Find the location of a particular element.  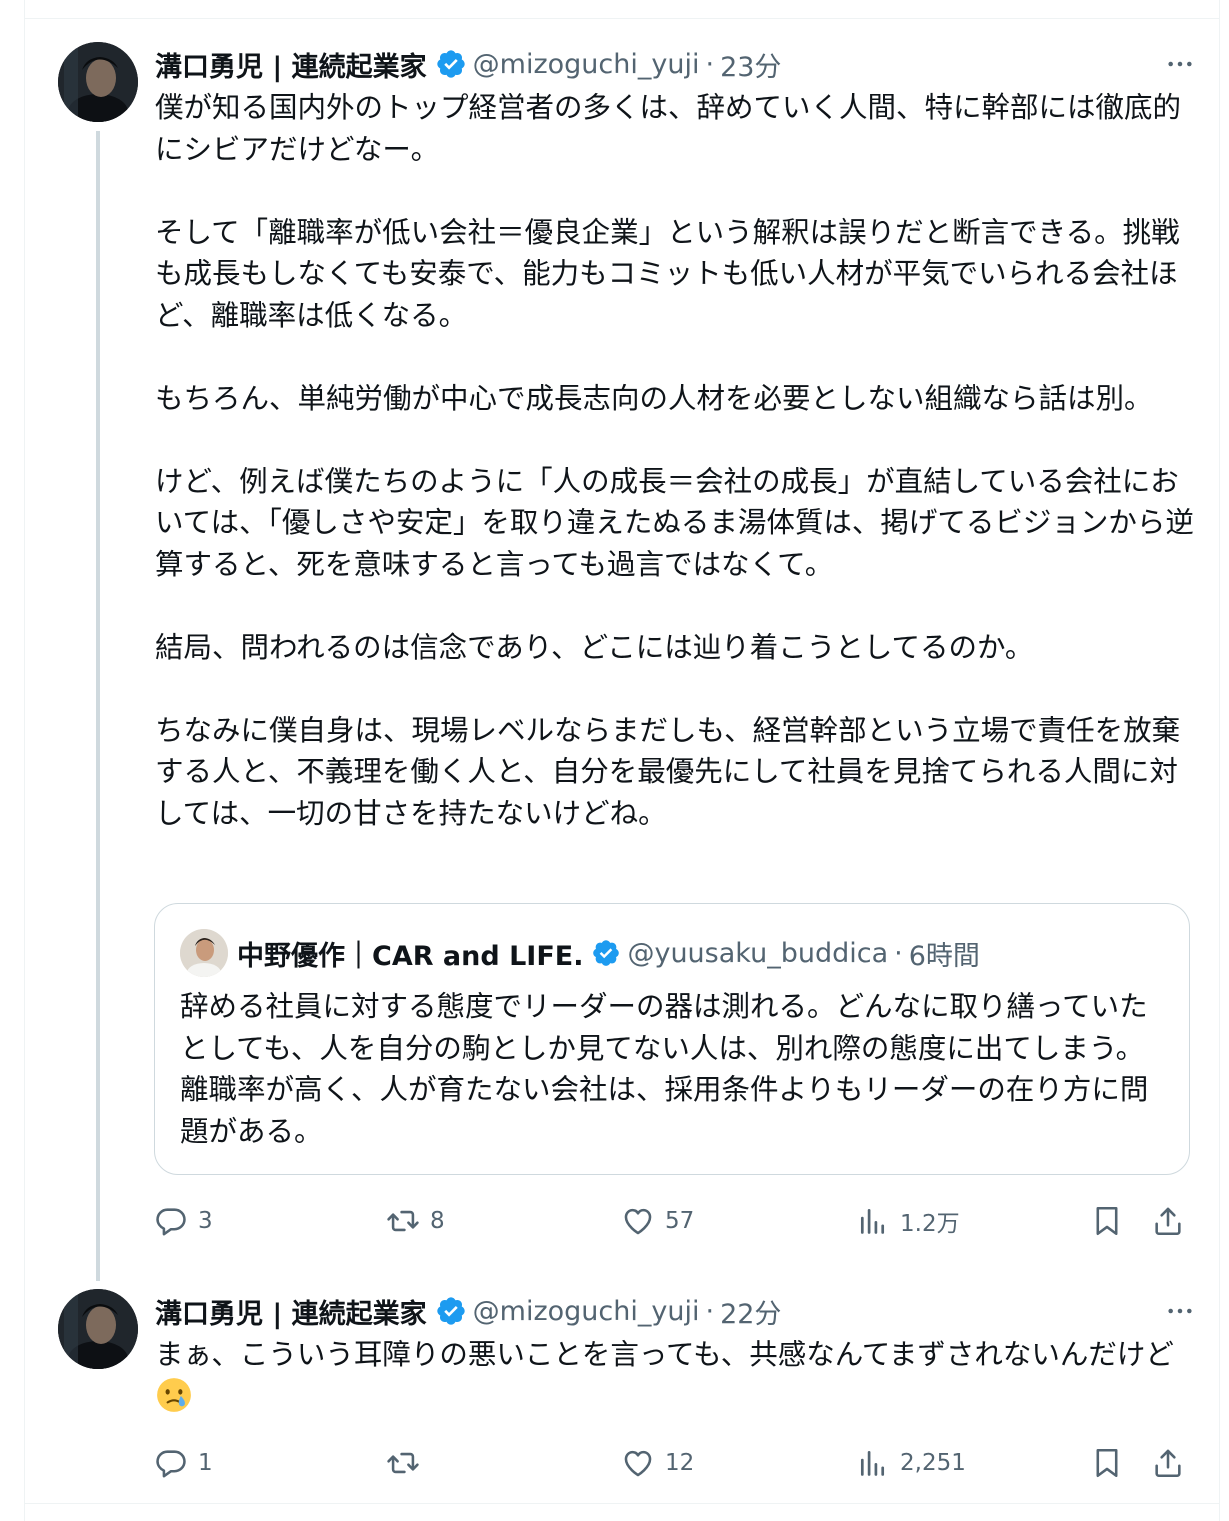

timestamp: 23分 is located at coordinates (750, 64).